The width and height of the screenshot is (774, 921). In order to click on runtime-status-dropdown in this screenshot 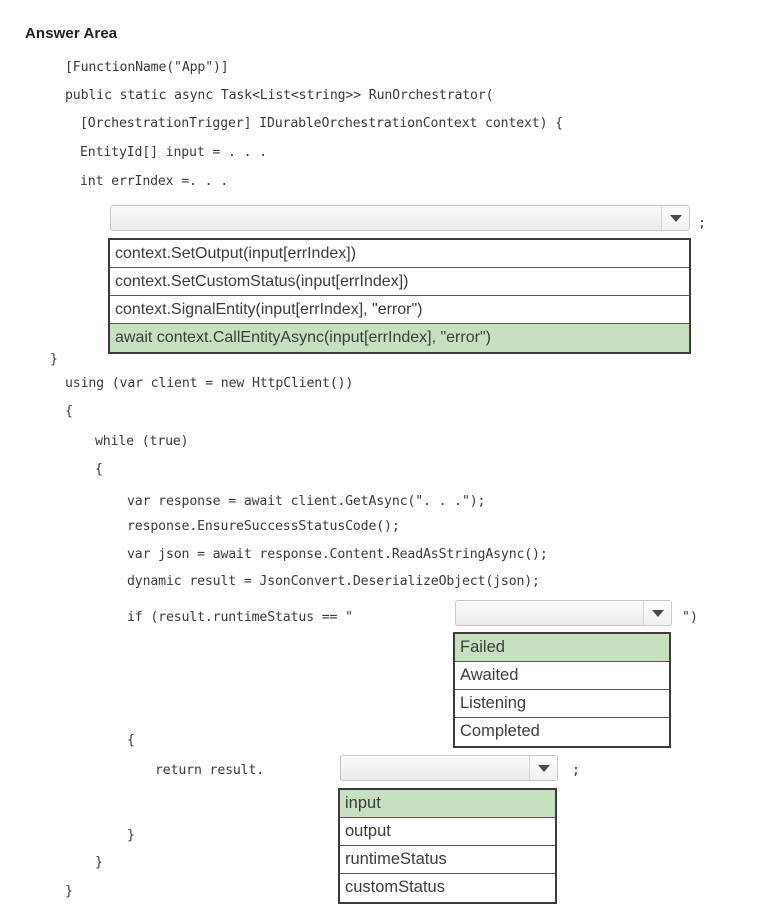, I will do `click(563, 613)`.